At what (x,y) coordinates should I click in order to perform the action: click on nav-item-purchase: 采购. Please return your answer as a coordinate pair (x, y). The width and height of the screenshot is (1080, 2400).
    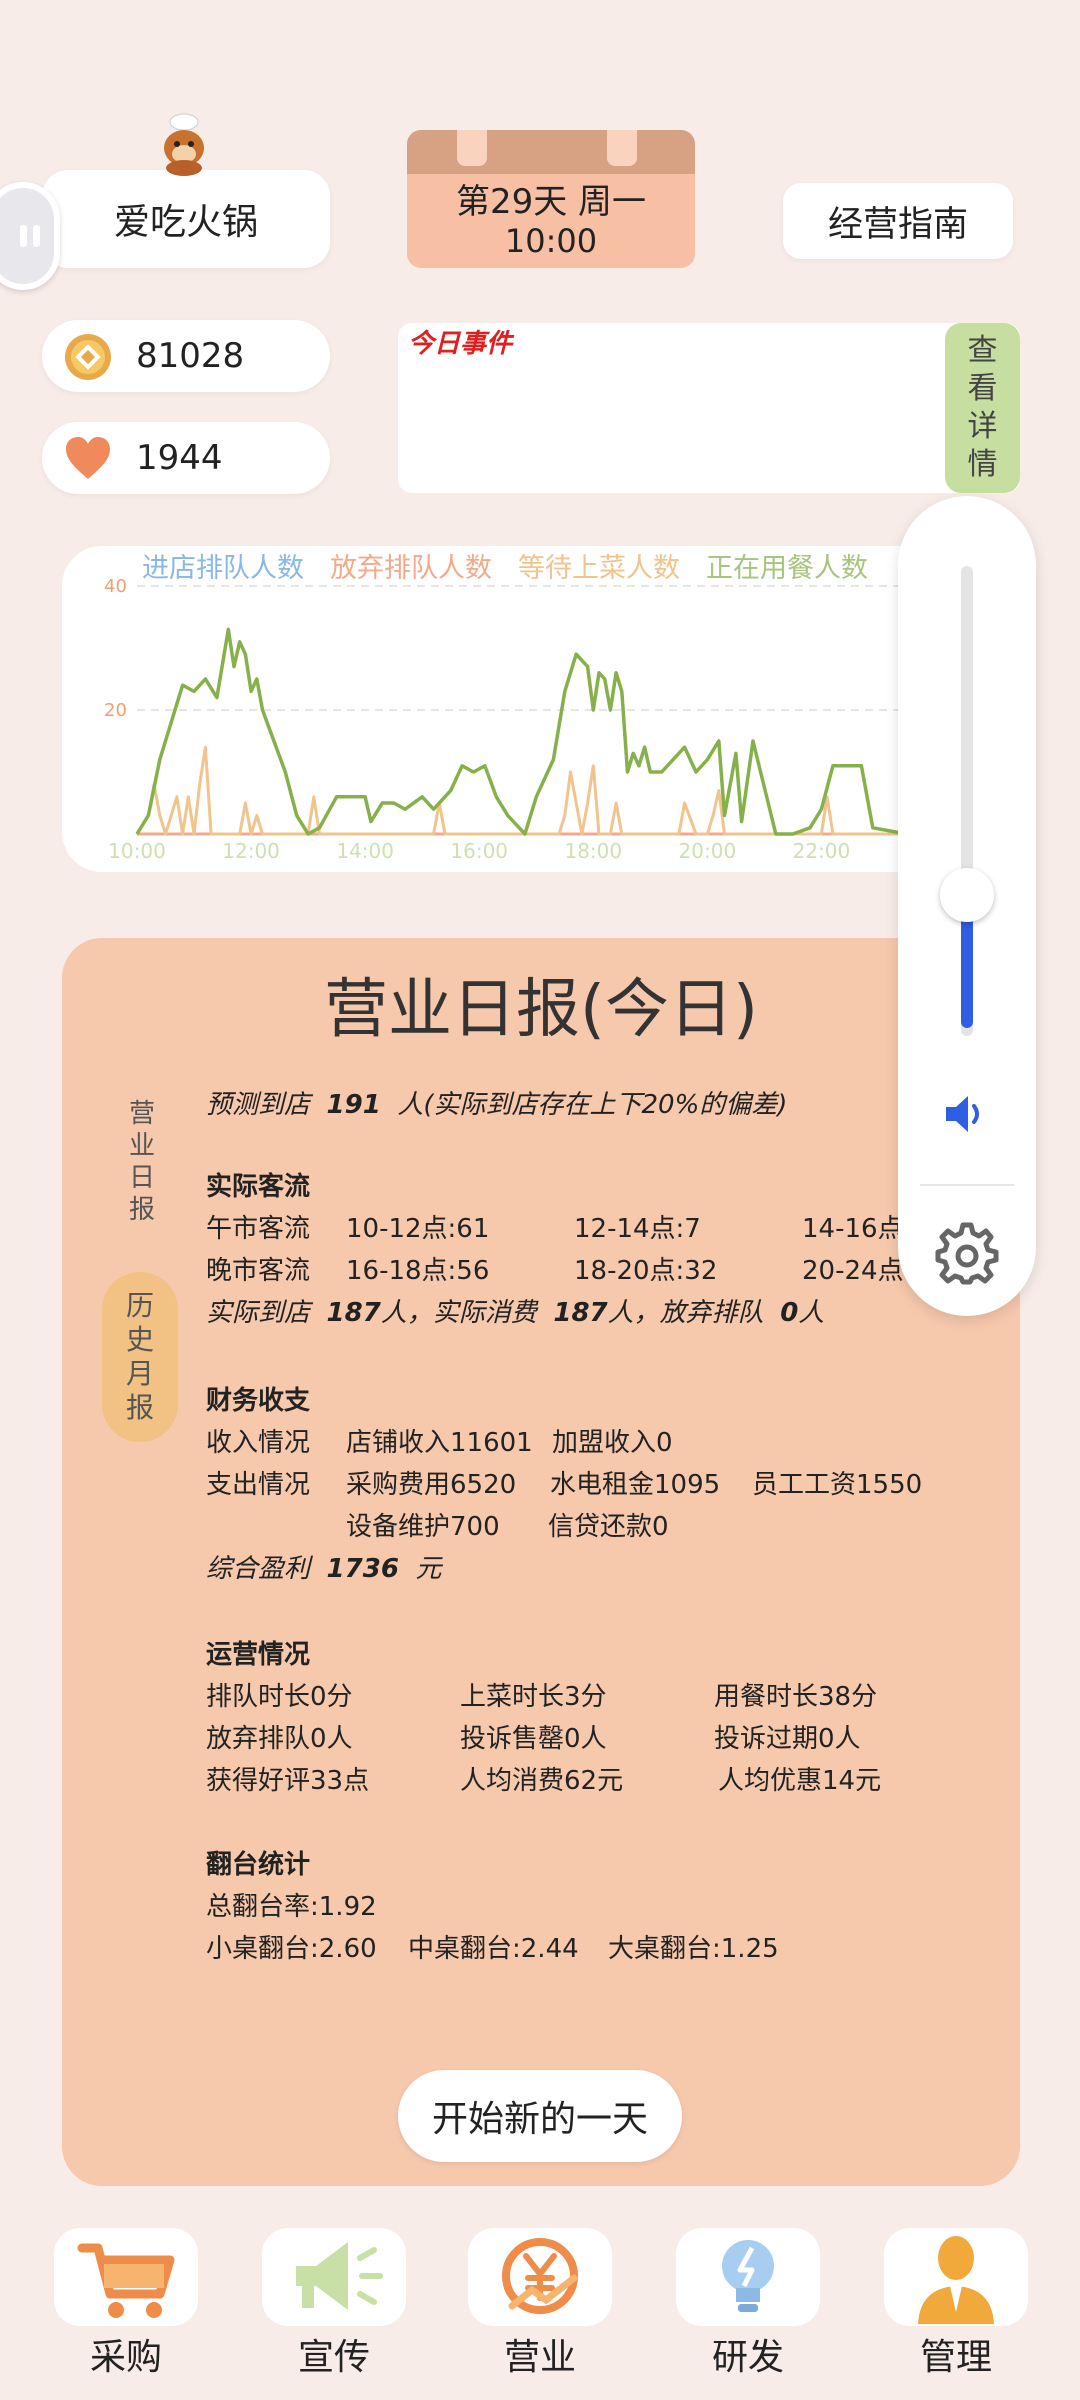
    Looking at the image, I should click on (126, 2314).